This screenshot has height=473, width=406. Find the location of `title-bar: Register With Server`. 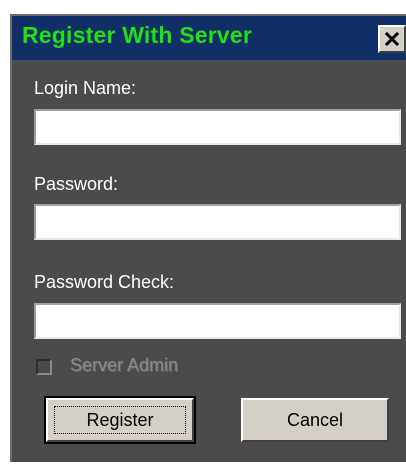

title-bar: Register With Server is located at coordinates (209, 38).